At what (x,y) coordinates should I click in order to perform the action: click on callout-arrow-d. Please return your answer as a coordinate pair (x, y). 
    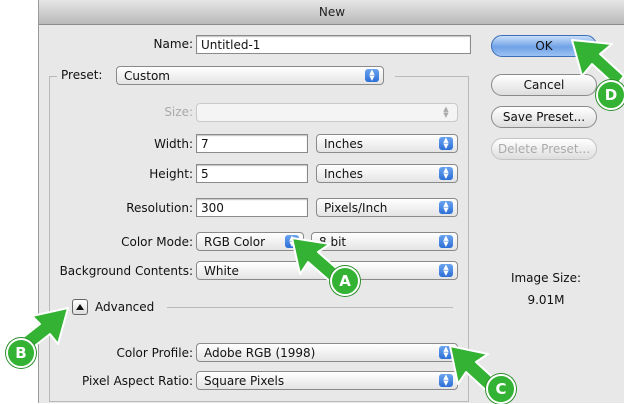
    Looking at the image, I should click on (597, 63).